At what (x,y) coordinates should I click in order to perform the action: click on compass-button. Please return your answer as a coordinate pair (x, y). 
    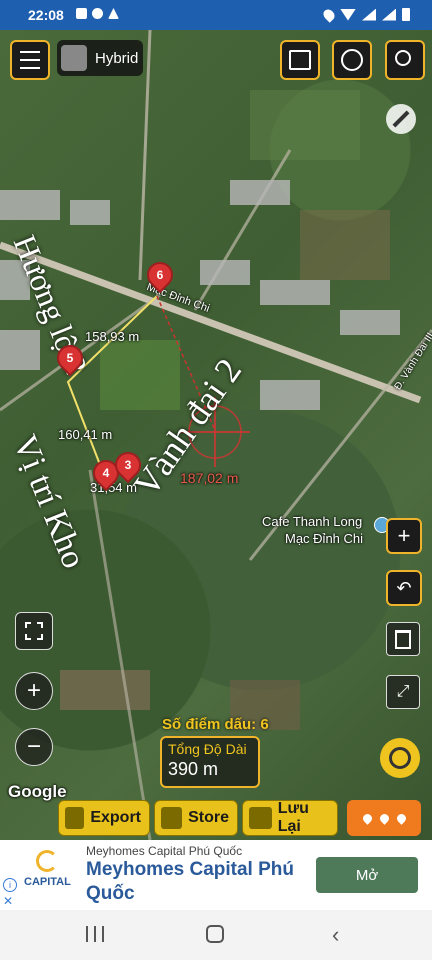
    Looking at the image, I should click on (401, 119).